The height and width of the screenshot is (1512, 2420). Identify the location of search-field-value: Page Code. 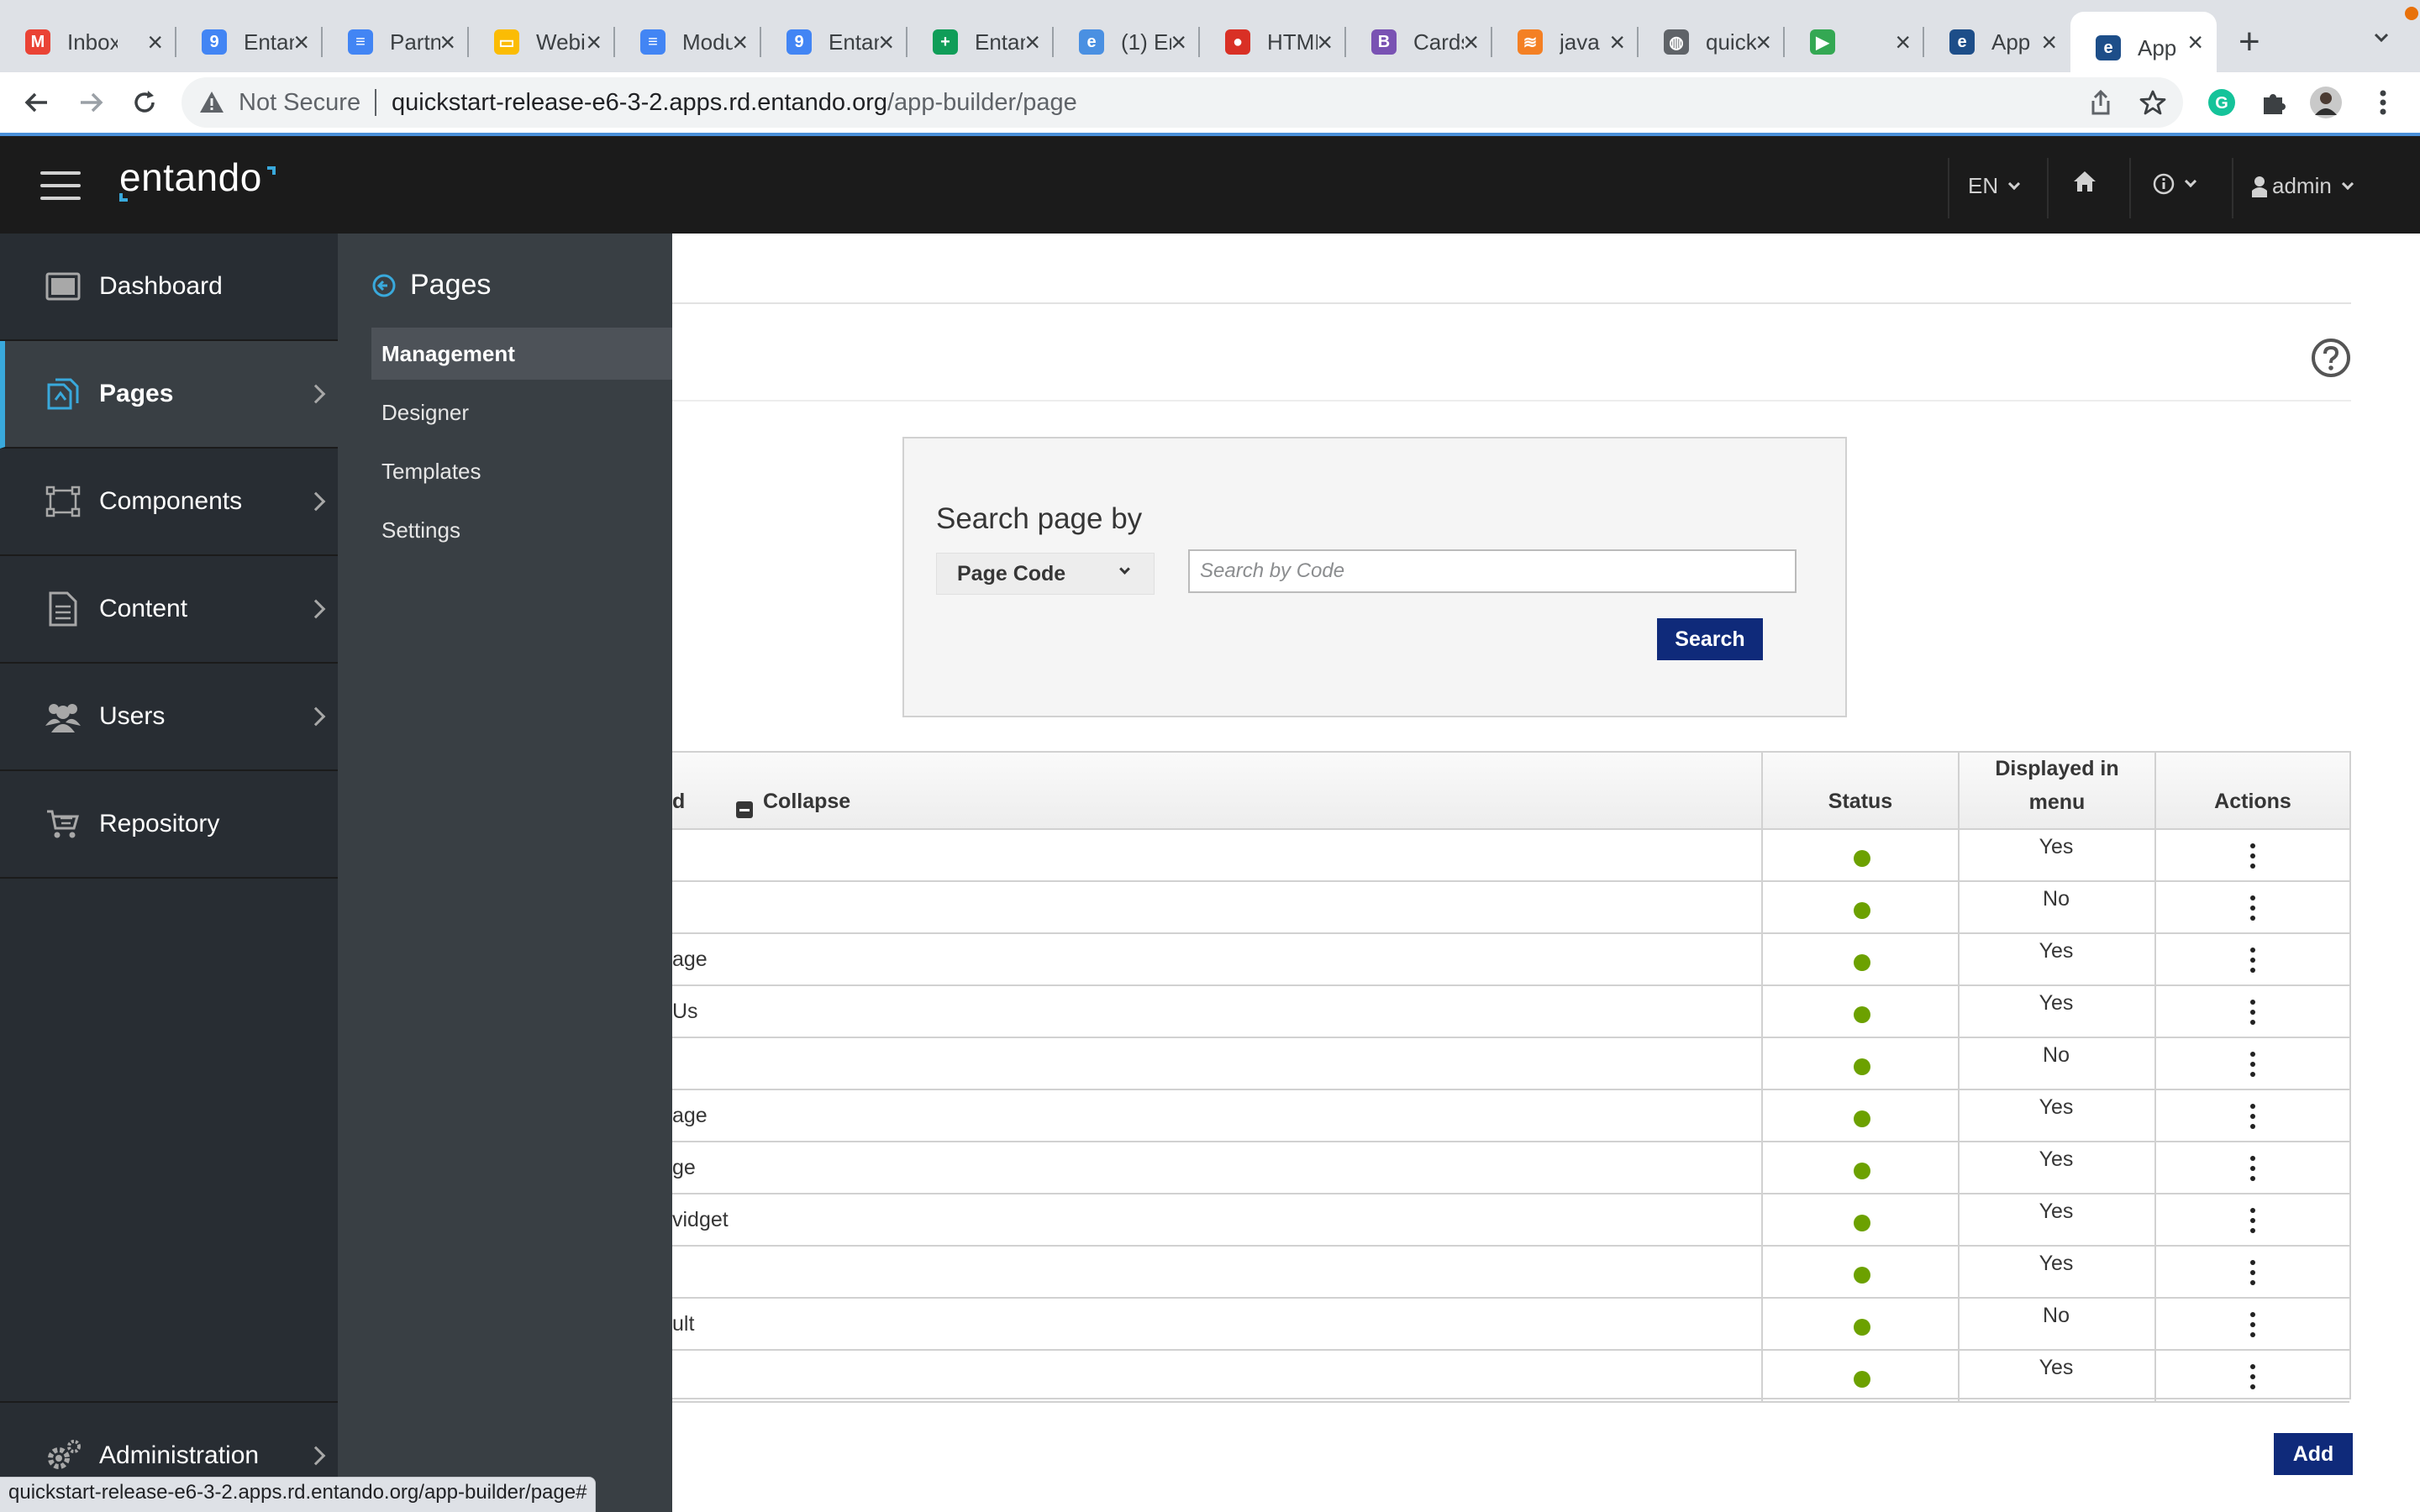
(1012, 573).